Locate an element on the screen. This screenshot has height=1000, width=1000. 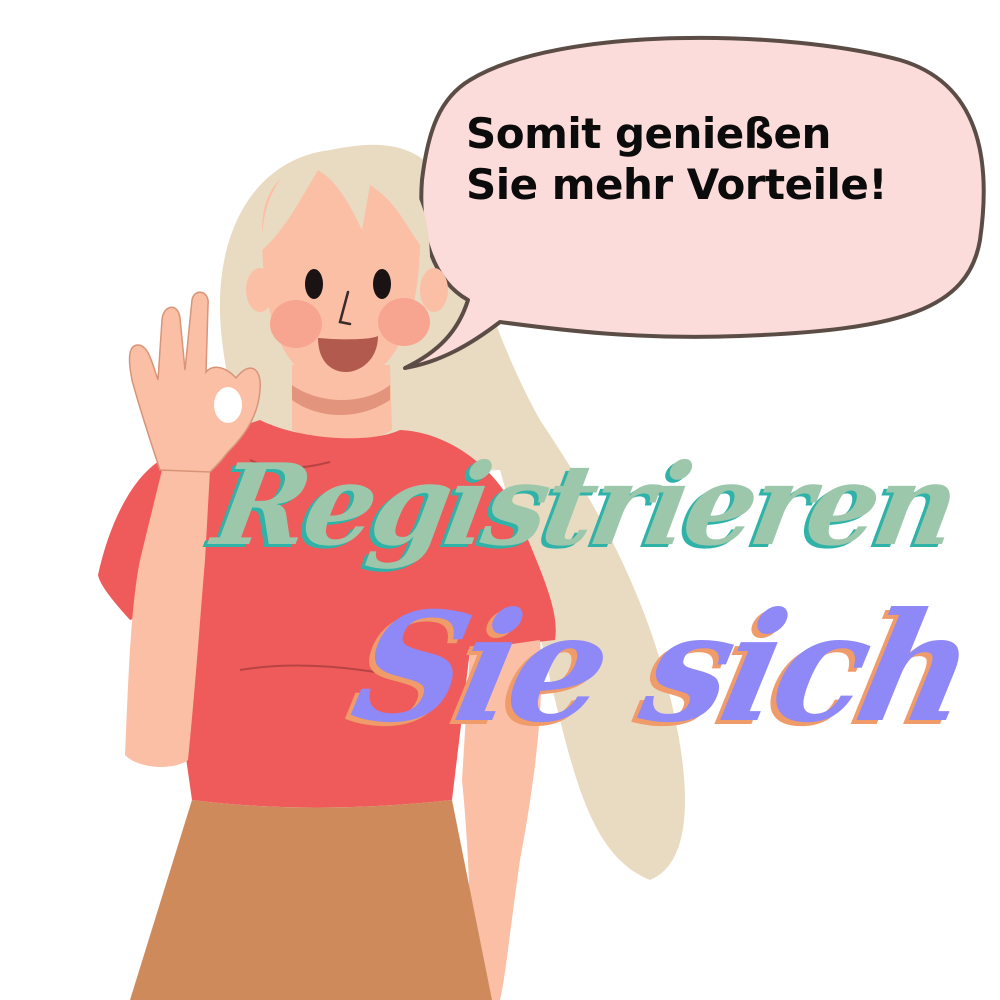
right-ear is located at coordinates (434, 290).